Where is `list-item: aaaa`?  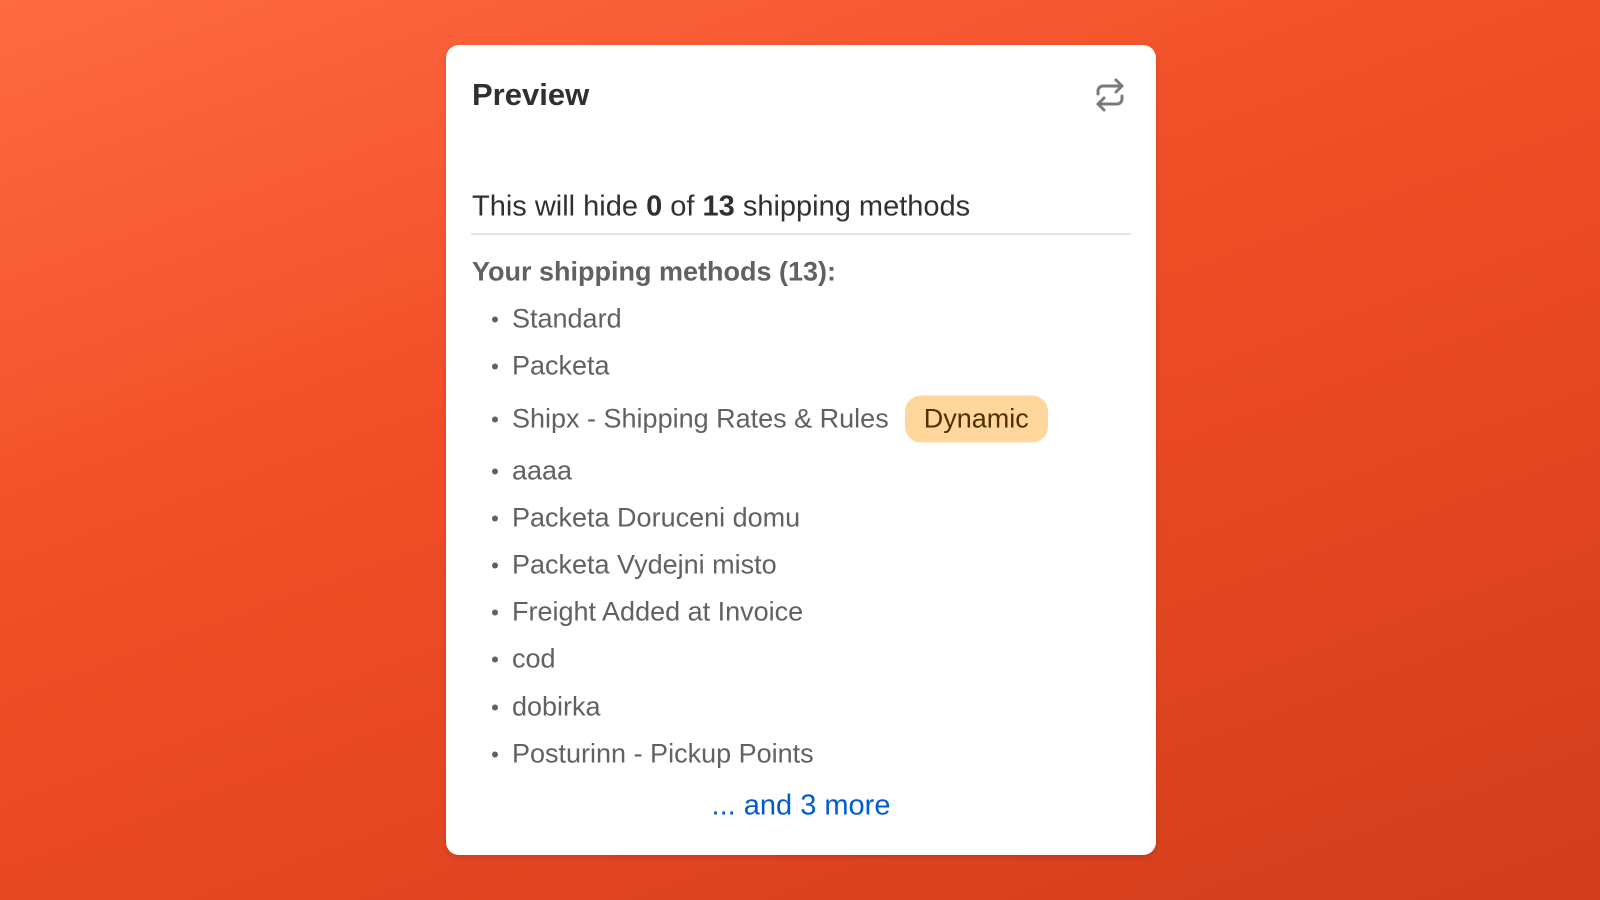
list-item: aaaa is located at coordinates (532, 471).